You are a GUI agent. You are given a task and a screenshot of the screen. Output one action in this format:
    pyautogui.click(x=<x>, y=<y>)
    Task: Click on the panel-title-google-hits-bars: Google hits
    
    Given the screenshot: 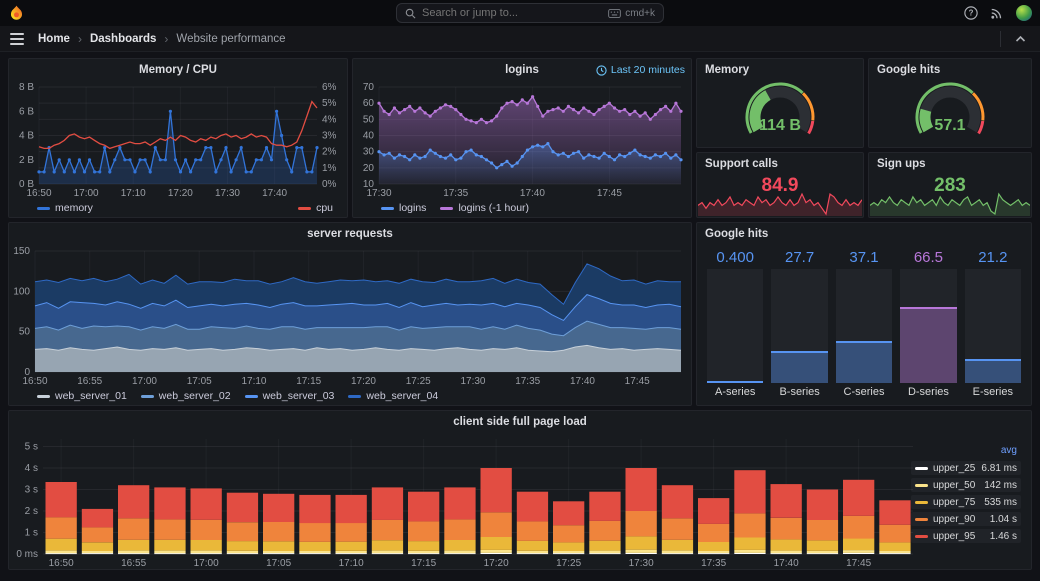 What is the action you would take?
    pyautogui.click(x=864, y=234)
    